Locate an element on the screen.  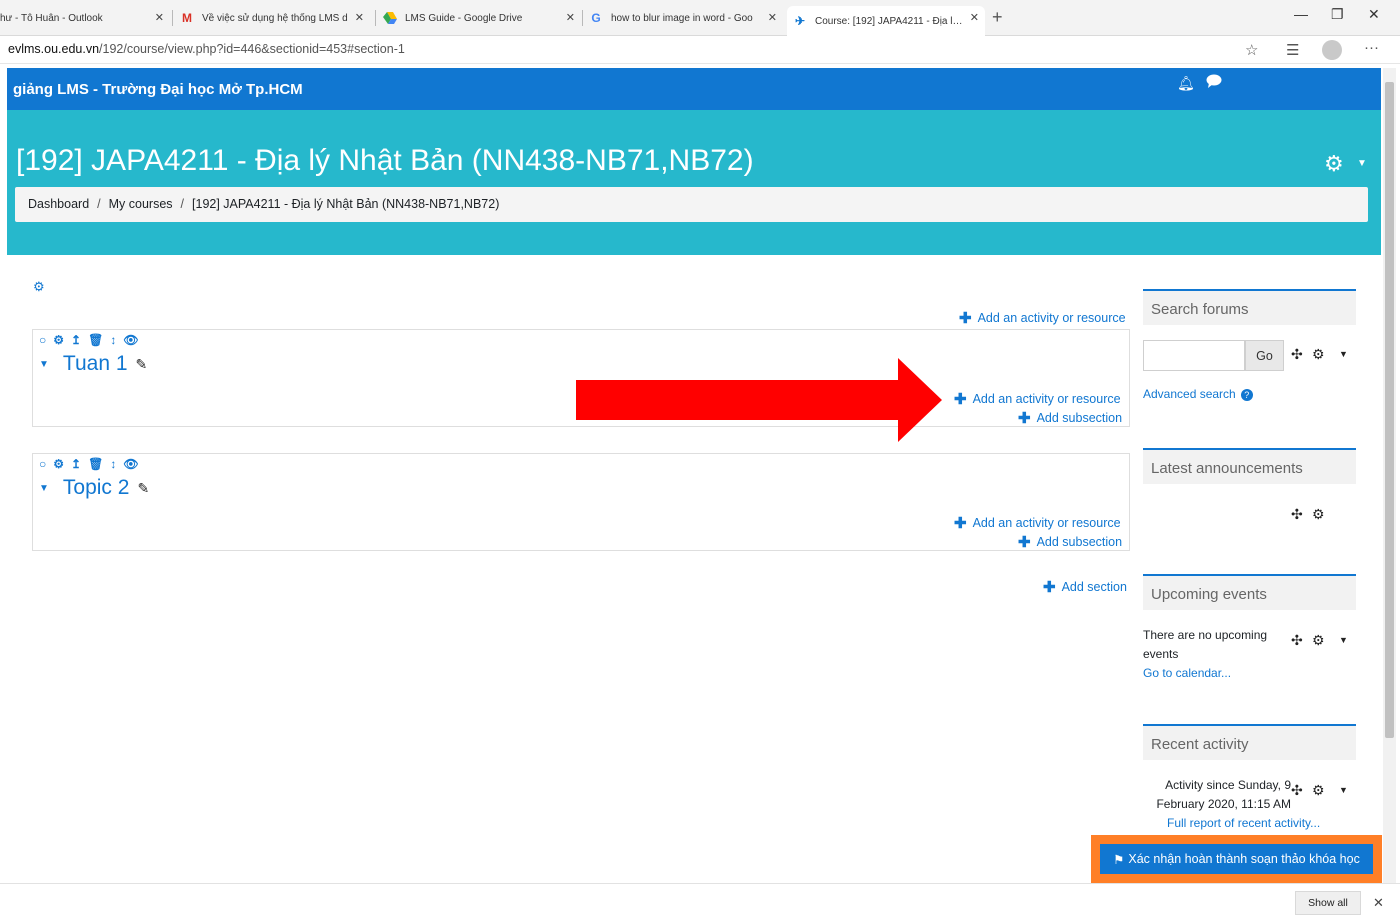
new-tab-icon: + is located at coordinates (997, 17).